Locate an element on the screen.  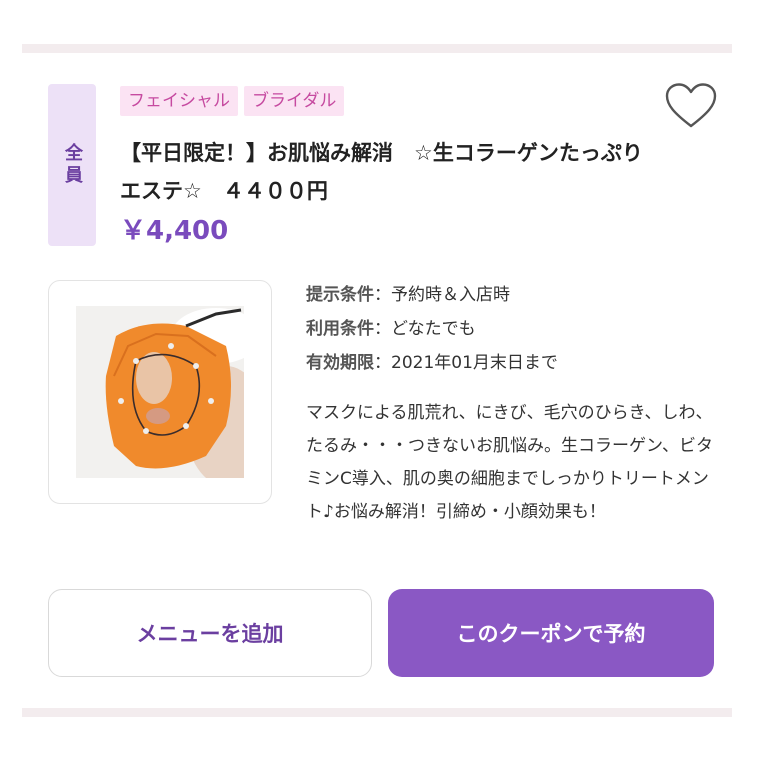
condition-key: 有効期限 is located at coordinates (340, 363).